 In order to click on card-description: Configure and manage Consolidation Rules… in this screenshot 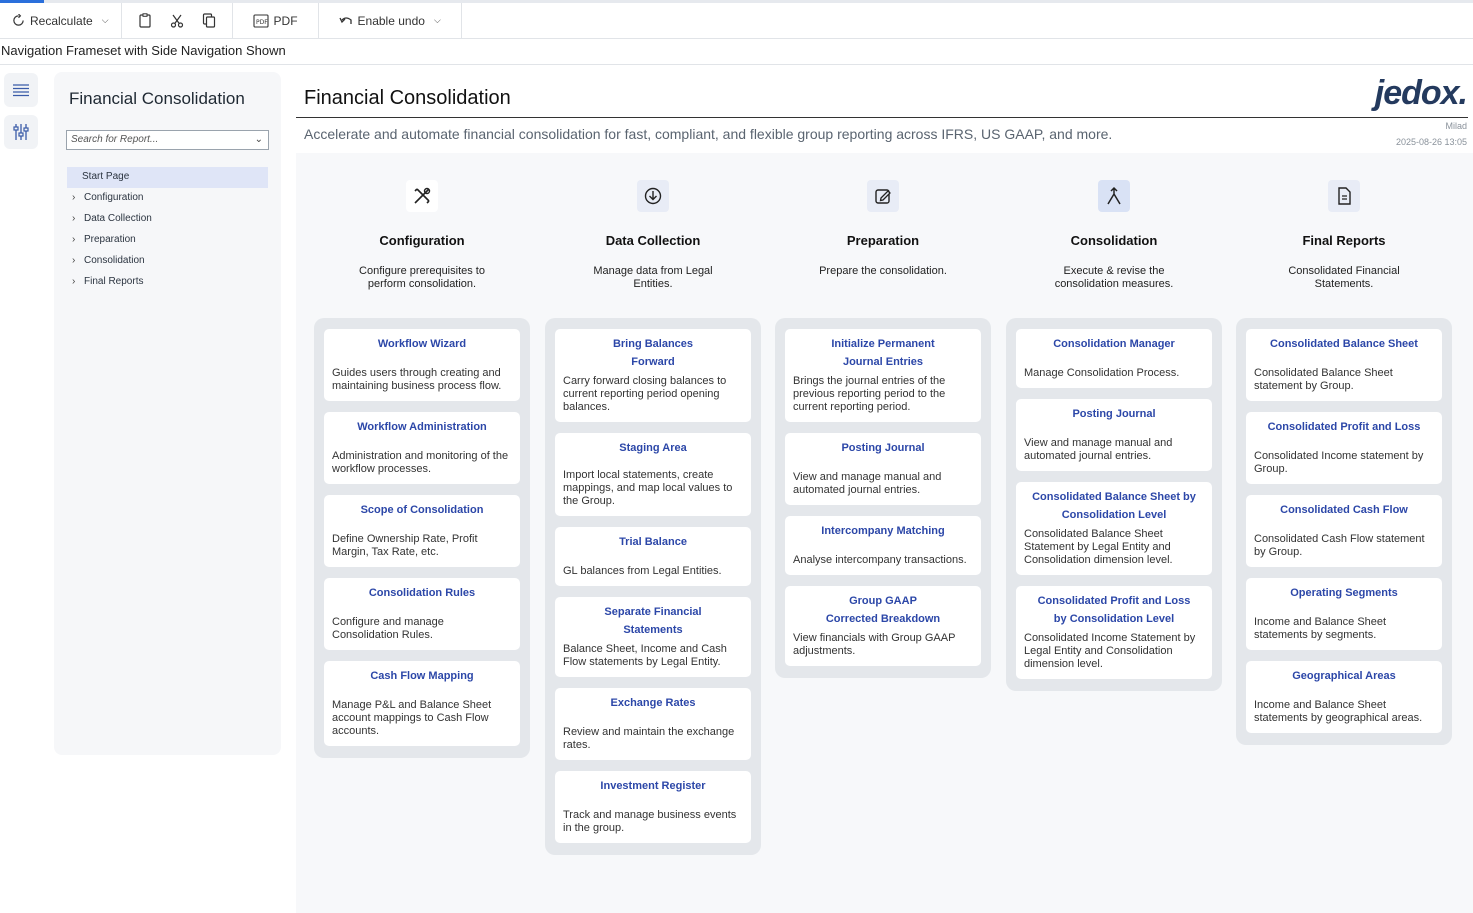, I will do `click(388, 628)`.